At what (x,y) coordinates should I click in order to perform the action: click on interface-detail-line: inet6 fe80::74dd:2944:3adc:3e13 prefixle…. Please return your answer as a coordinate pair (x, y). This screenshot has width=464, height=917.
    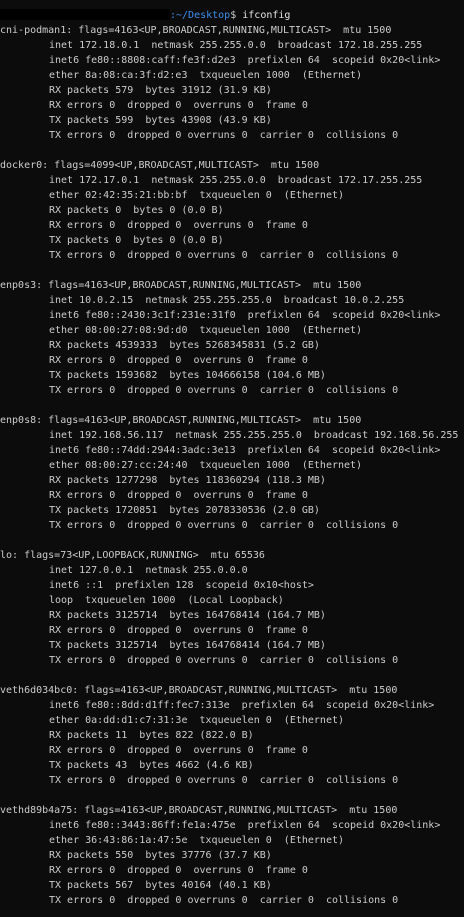
    Looking at the image, I should click on (245, 450).